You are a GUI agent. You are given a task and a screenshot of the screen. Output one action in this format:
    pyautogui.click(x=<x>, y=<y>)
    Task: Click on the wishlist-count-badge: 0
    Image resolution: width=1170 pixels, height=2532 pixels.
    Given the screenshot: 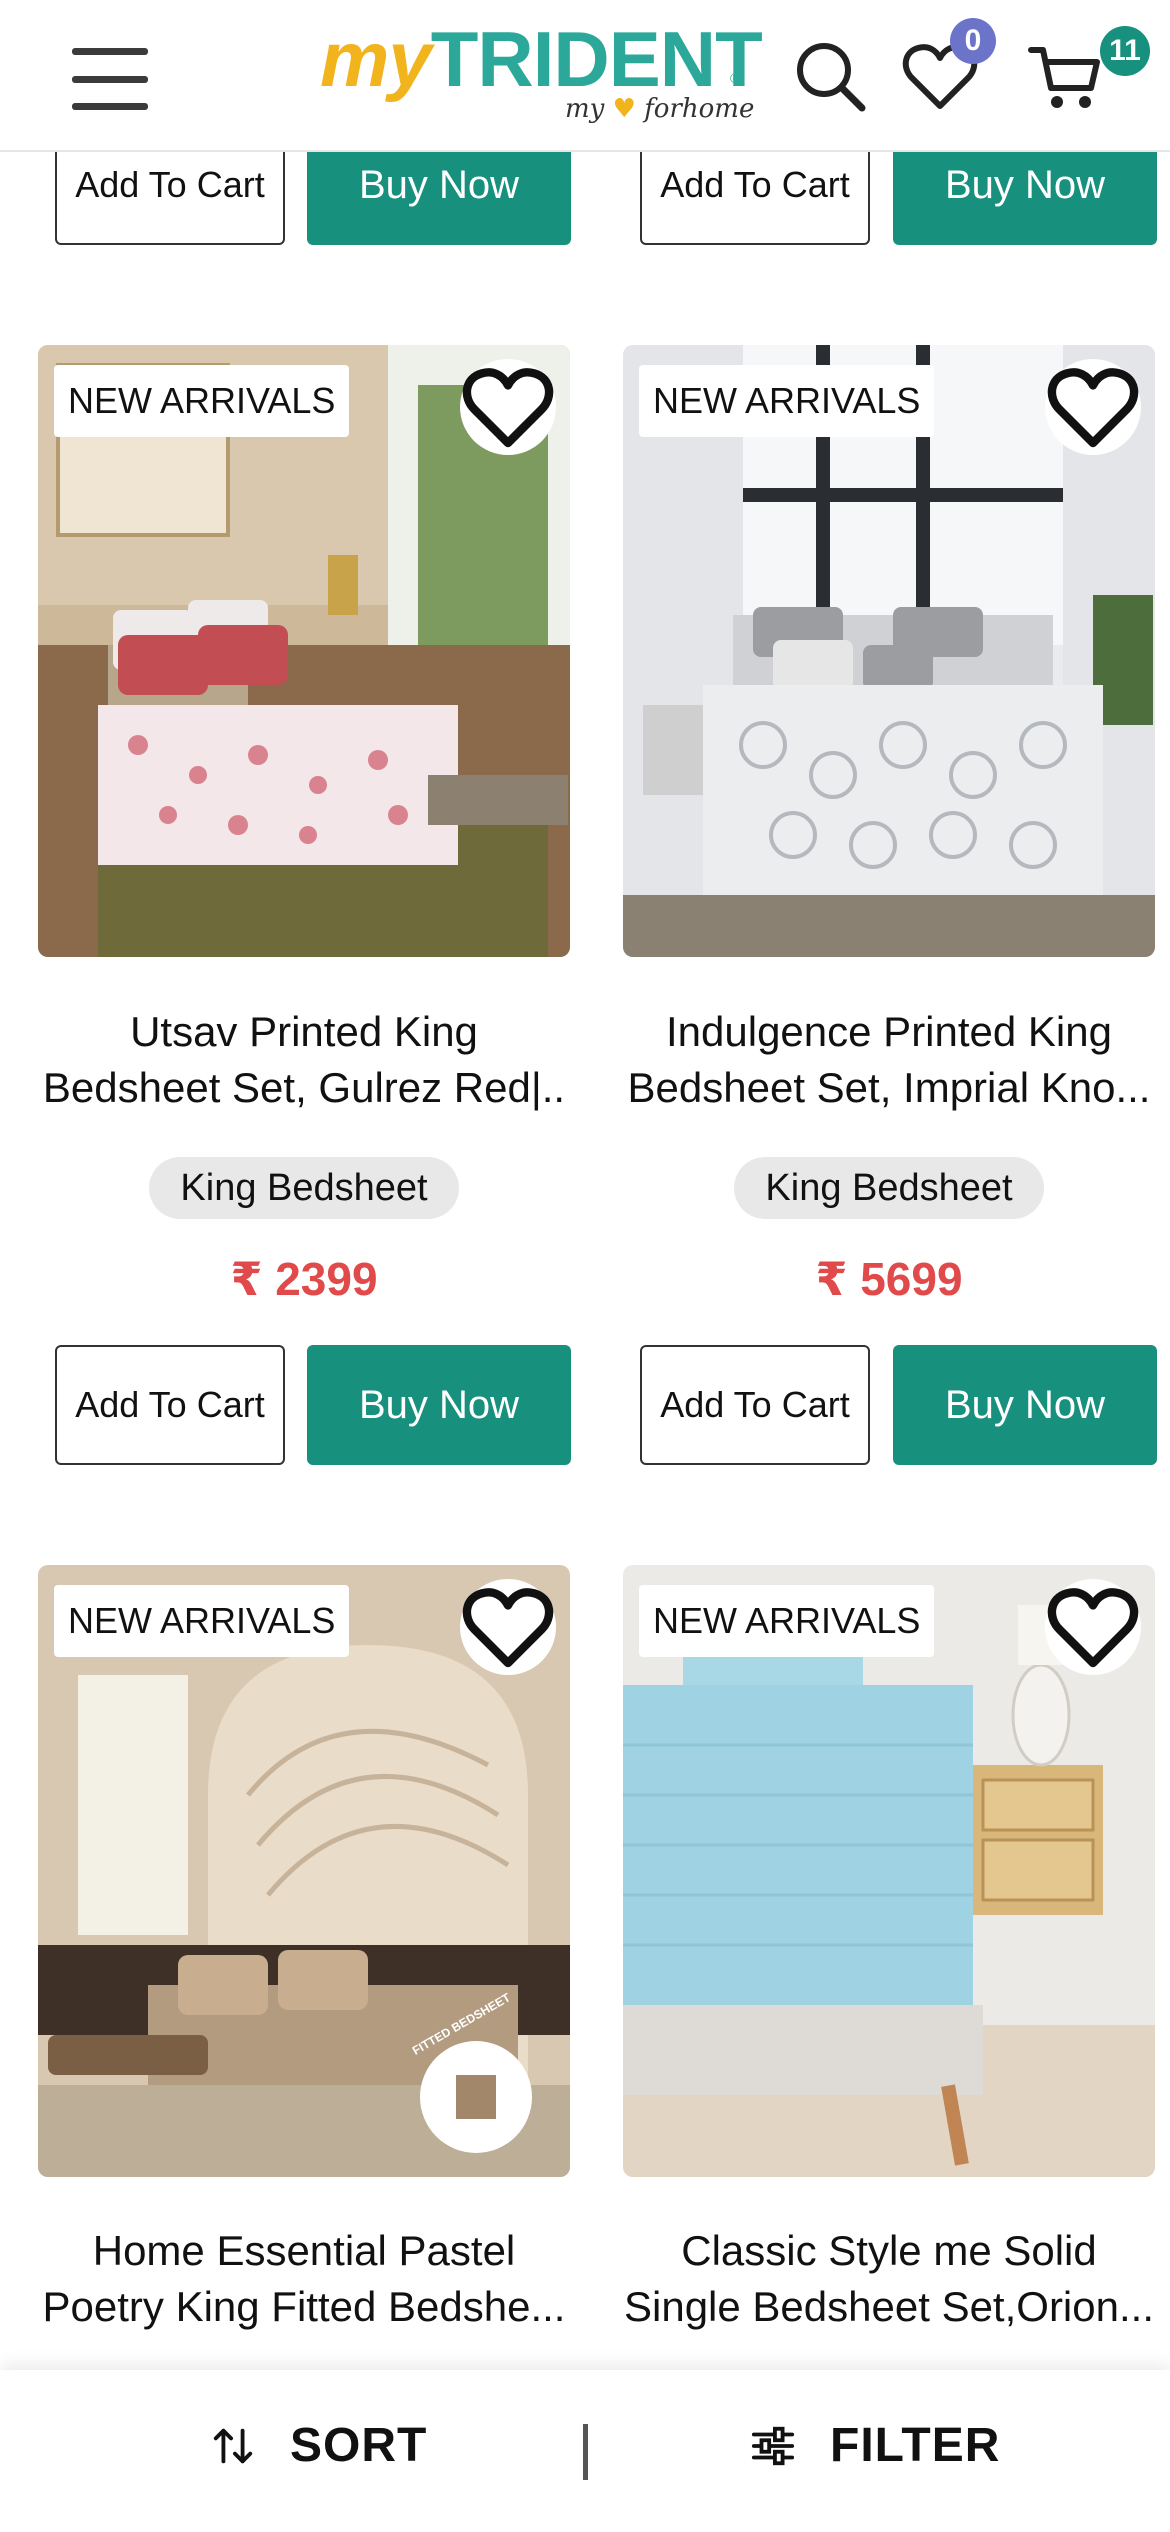 What is the action you would take?
    pyautogui.click(x=973, y=41)
    